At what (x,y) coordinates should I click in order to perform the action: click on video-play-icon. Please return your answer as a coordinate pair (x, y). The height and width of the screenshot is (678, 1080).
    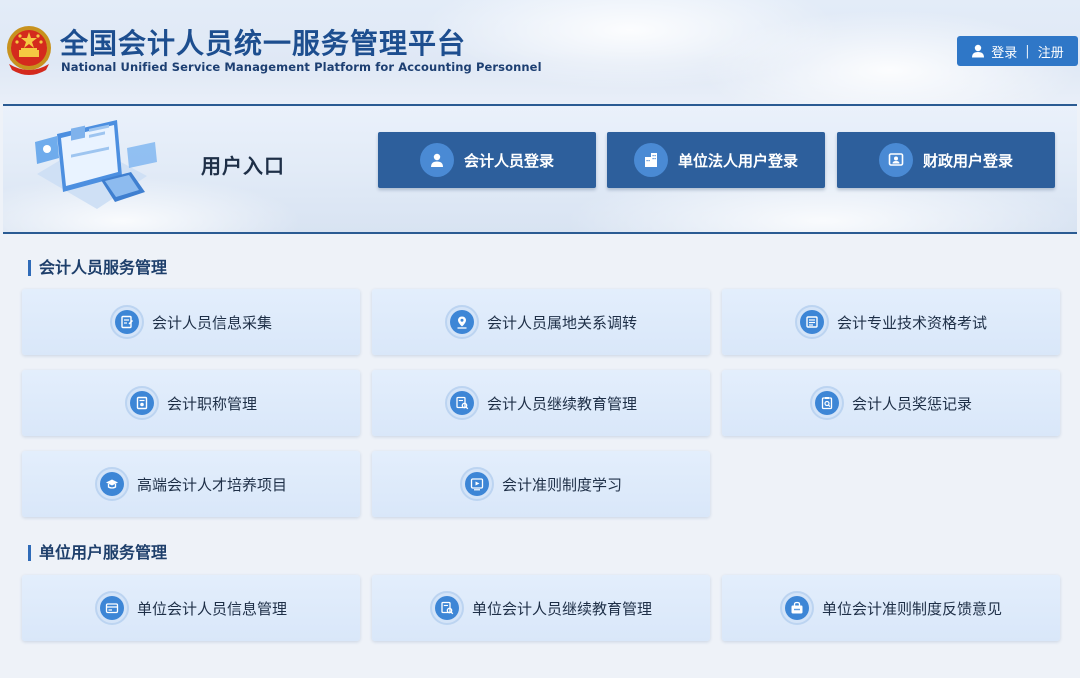
    Looking at the image, I should click on (476, 484).